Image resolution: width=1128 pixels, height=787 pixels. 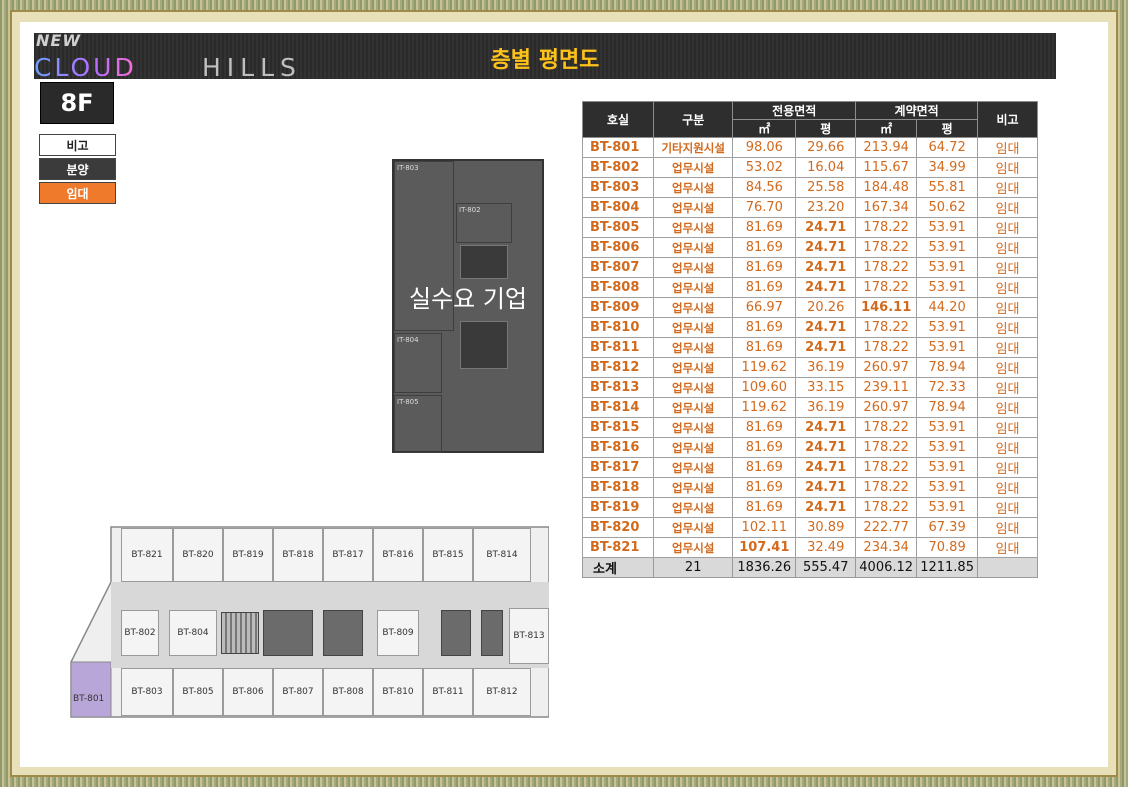 I want to click on room-label: IT-803, so click(x=408, y=168).